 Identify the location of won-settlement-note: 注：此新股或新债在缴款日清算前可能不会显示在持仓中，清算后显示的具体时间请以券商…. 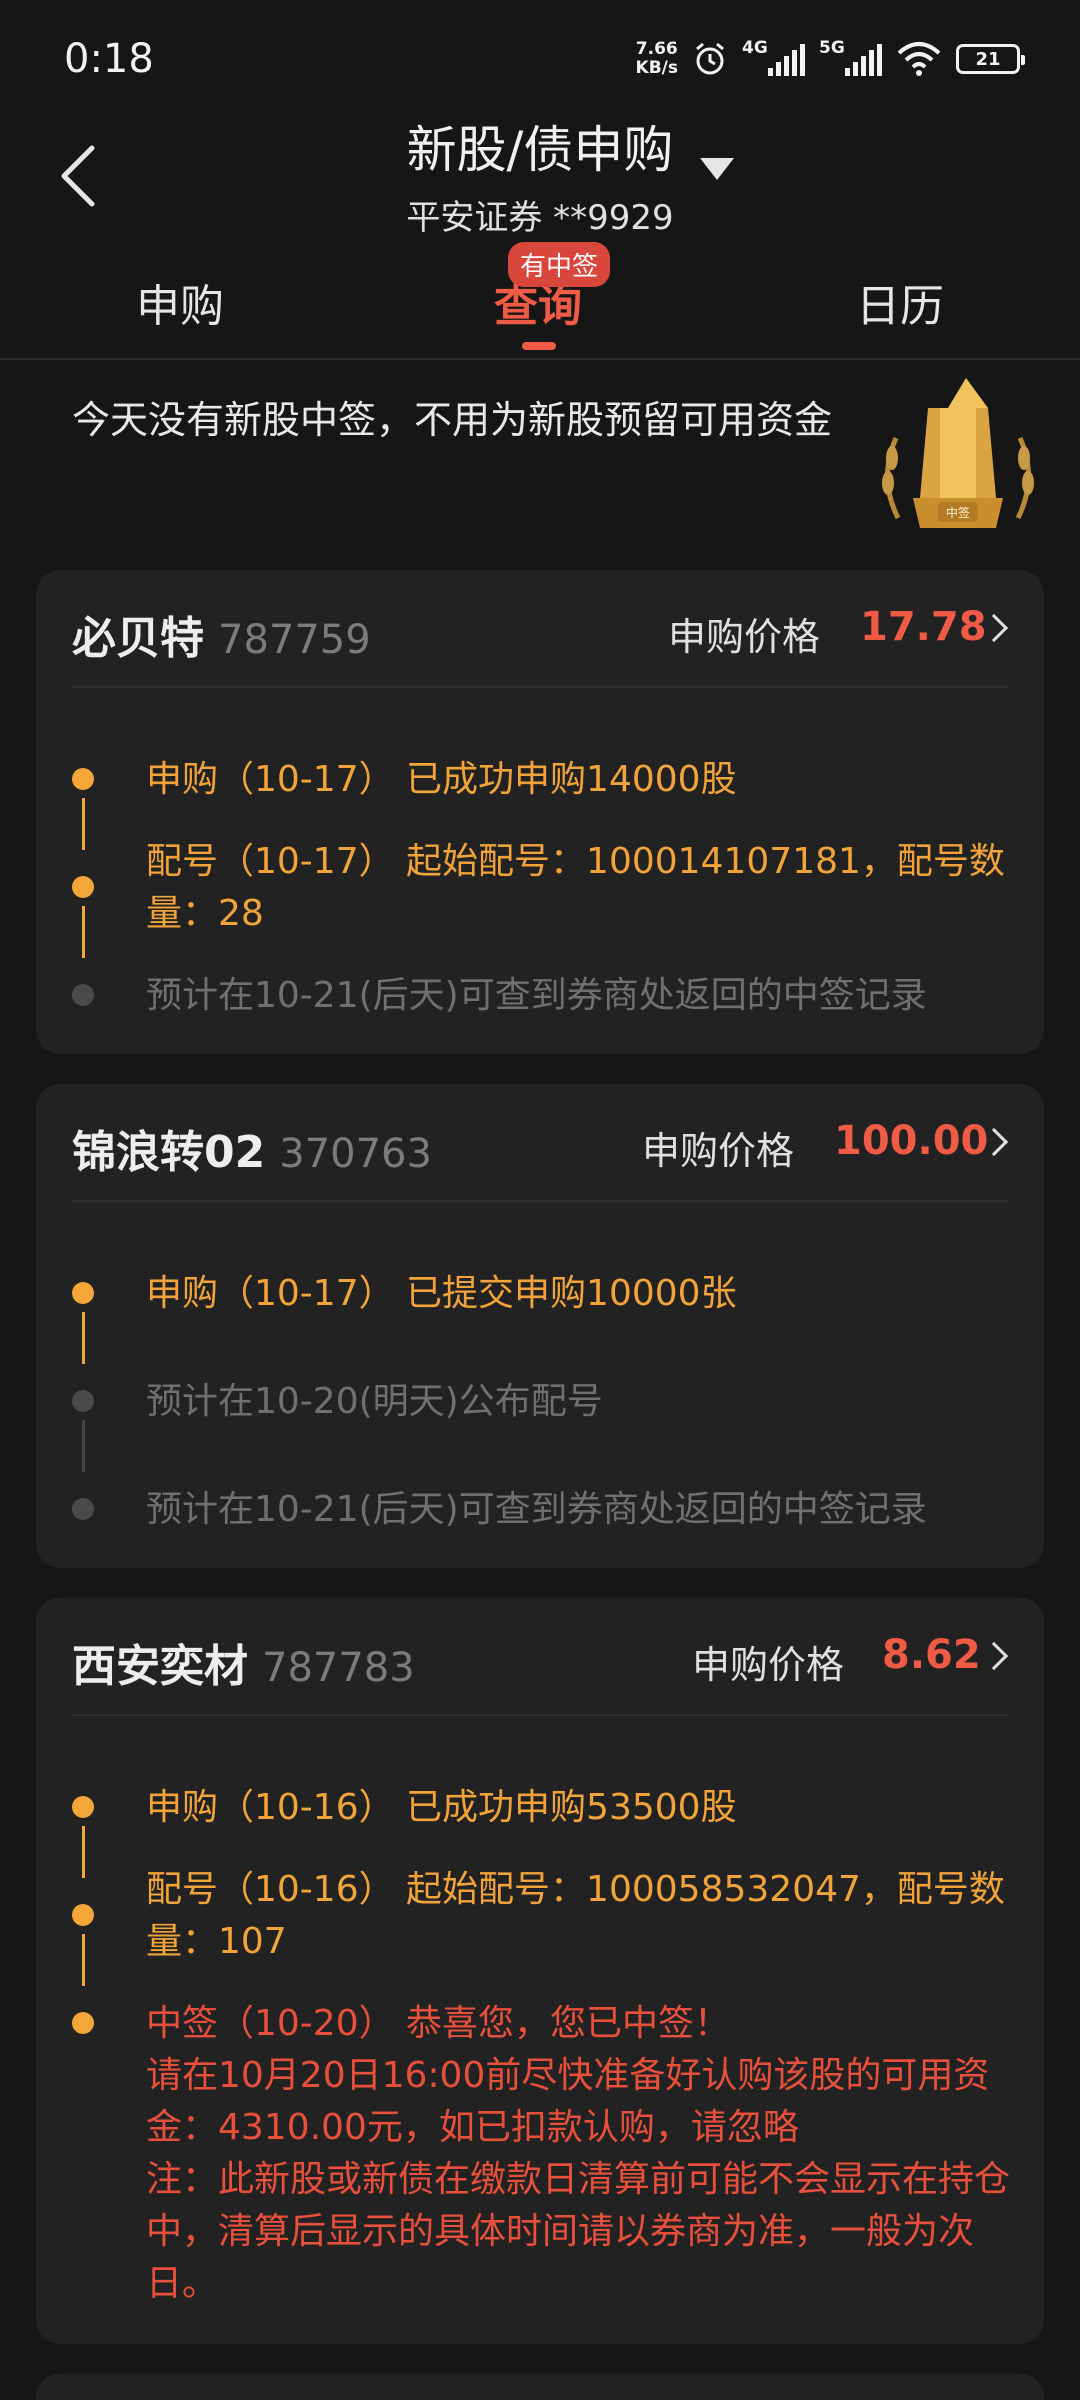
(578, 2231).